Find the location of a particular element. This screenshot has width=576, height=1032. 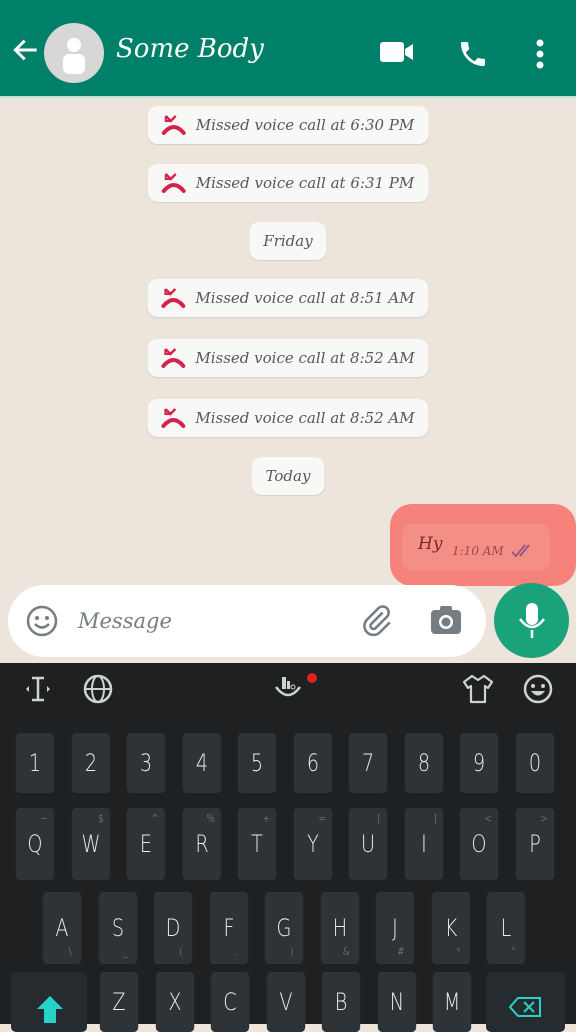

shift-key is located at coordinates (49, 1002).